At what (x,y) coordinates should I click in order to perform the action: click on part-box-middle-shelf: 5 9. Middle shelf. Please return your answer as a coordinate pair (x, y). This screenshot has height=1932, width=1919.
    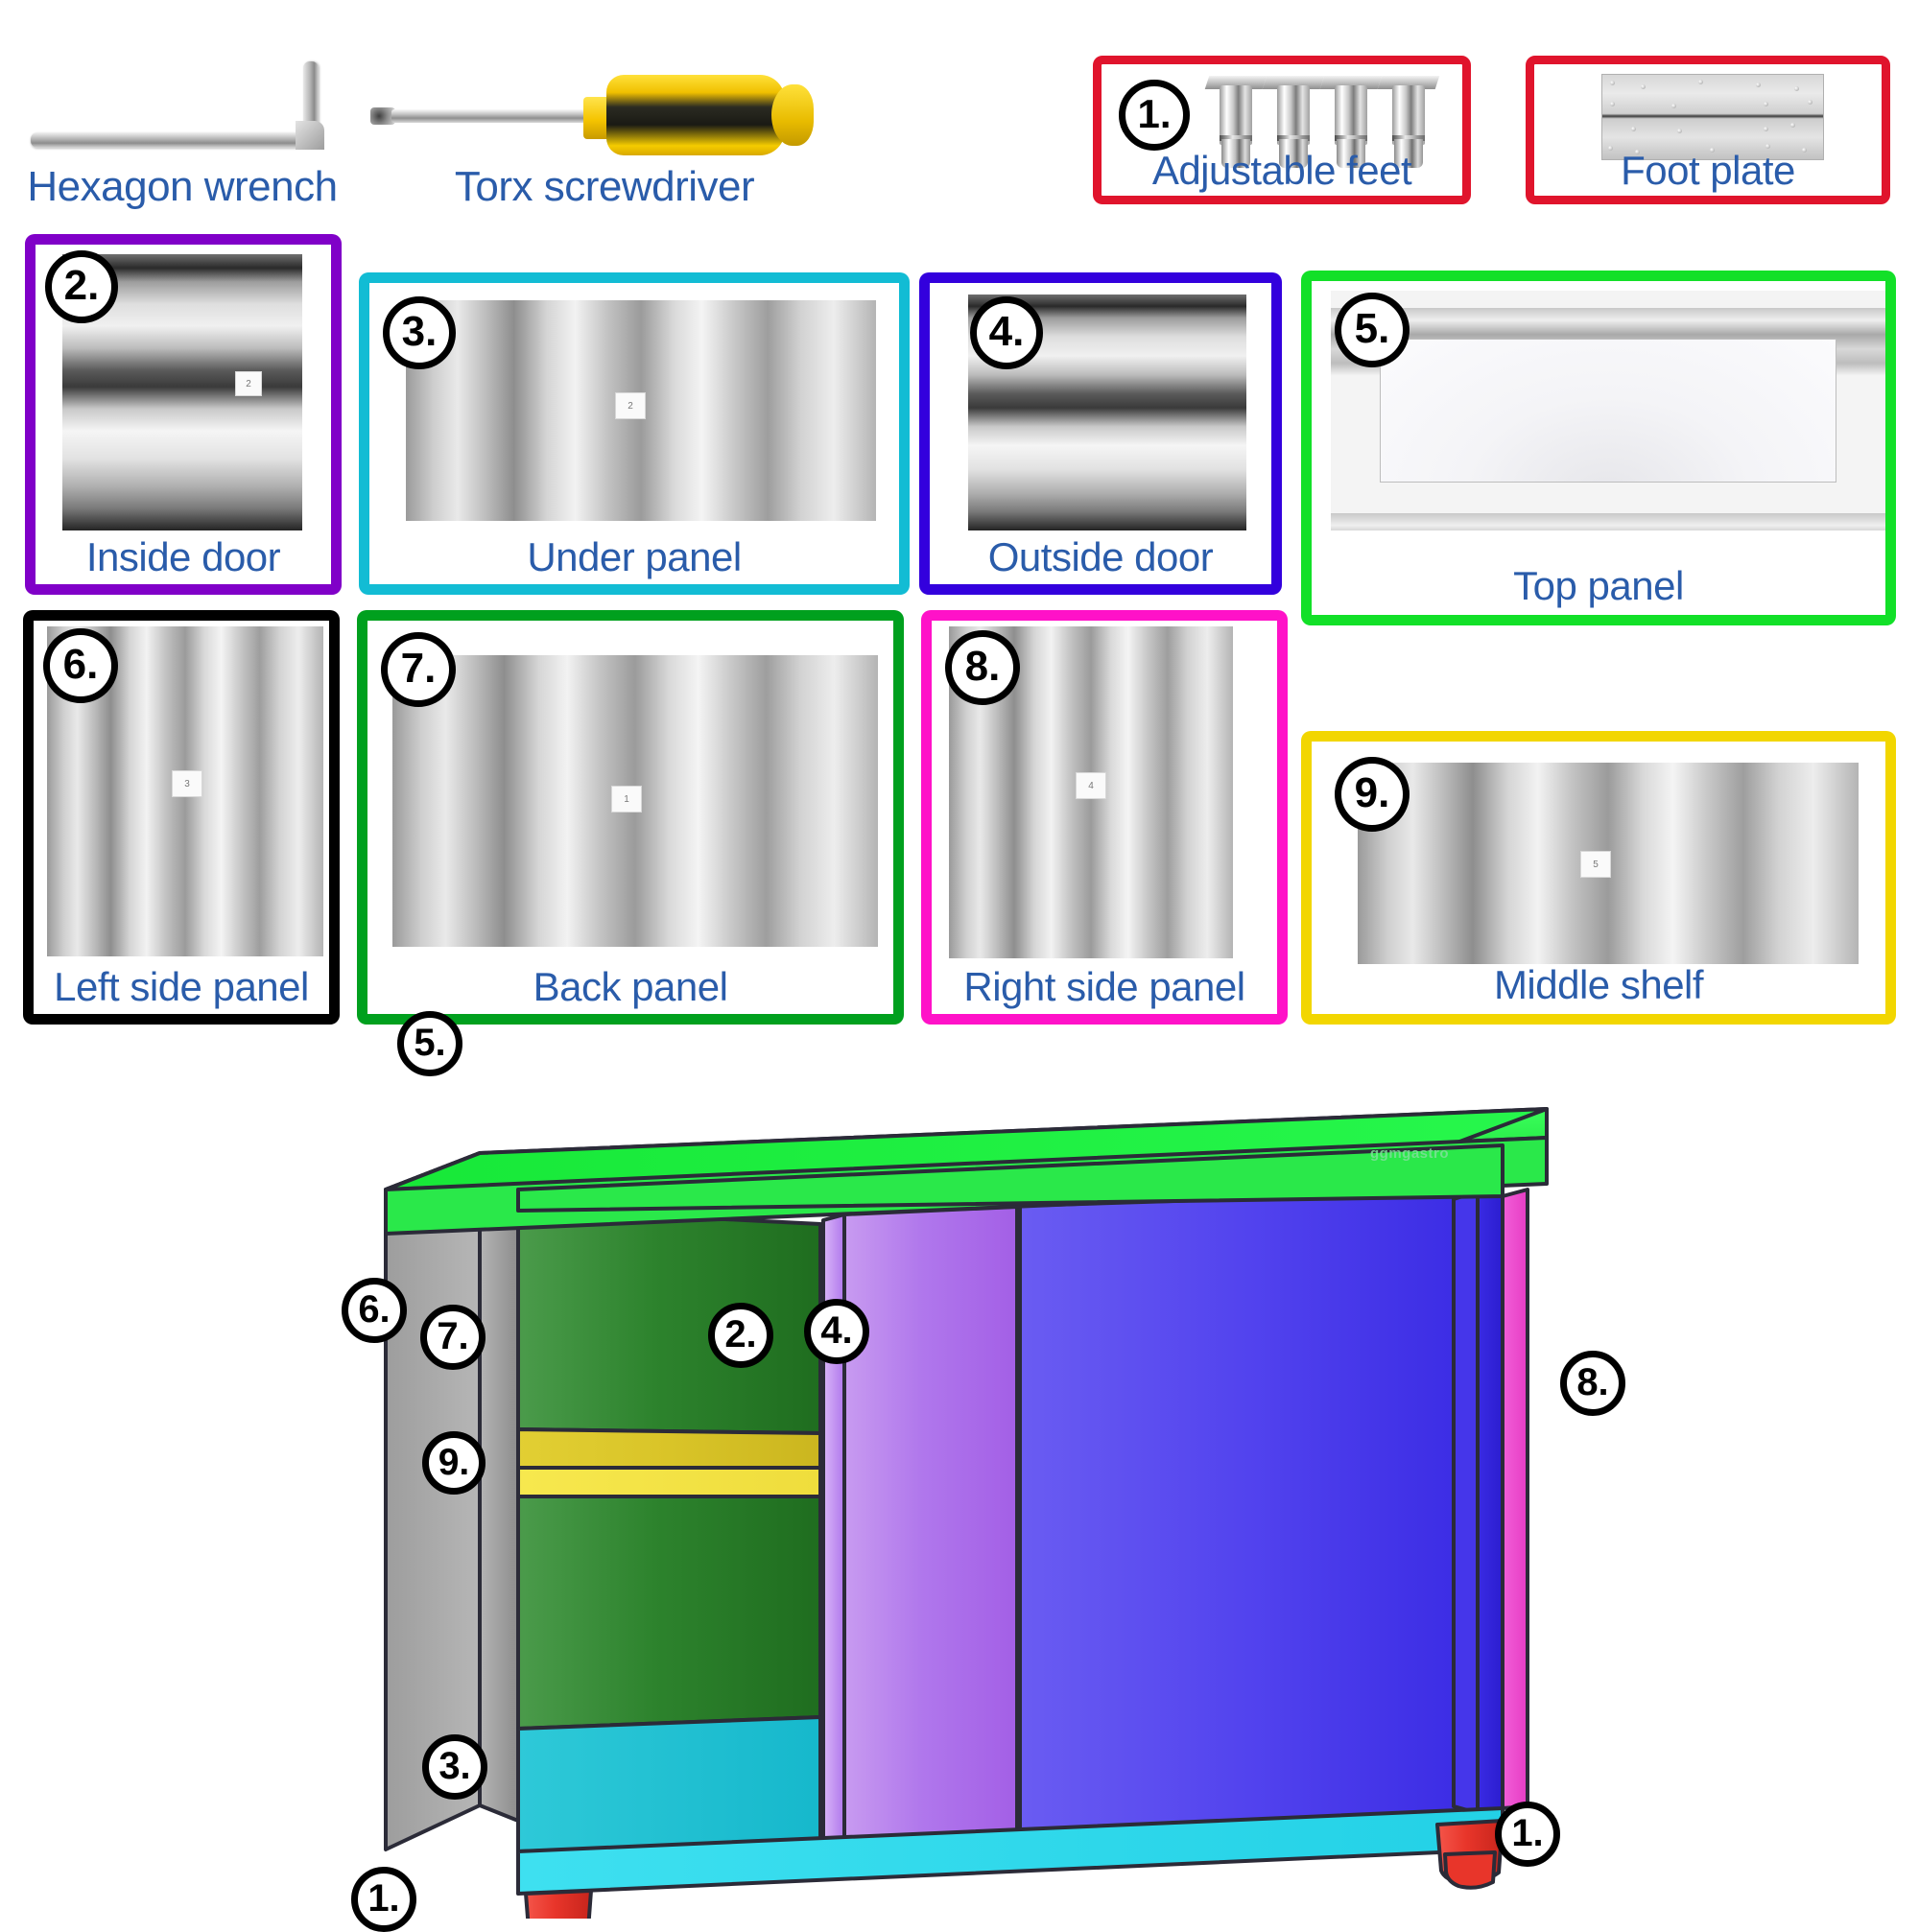
    Looking at the image, I should click on (1598, 878).